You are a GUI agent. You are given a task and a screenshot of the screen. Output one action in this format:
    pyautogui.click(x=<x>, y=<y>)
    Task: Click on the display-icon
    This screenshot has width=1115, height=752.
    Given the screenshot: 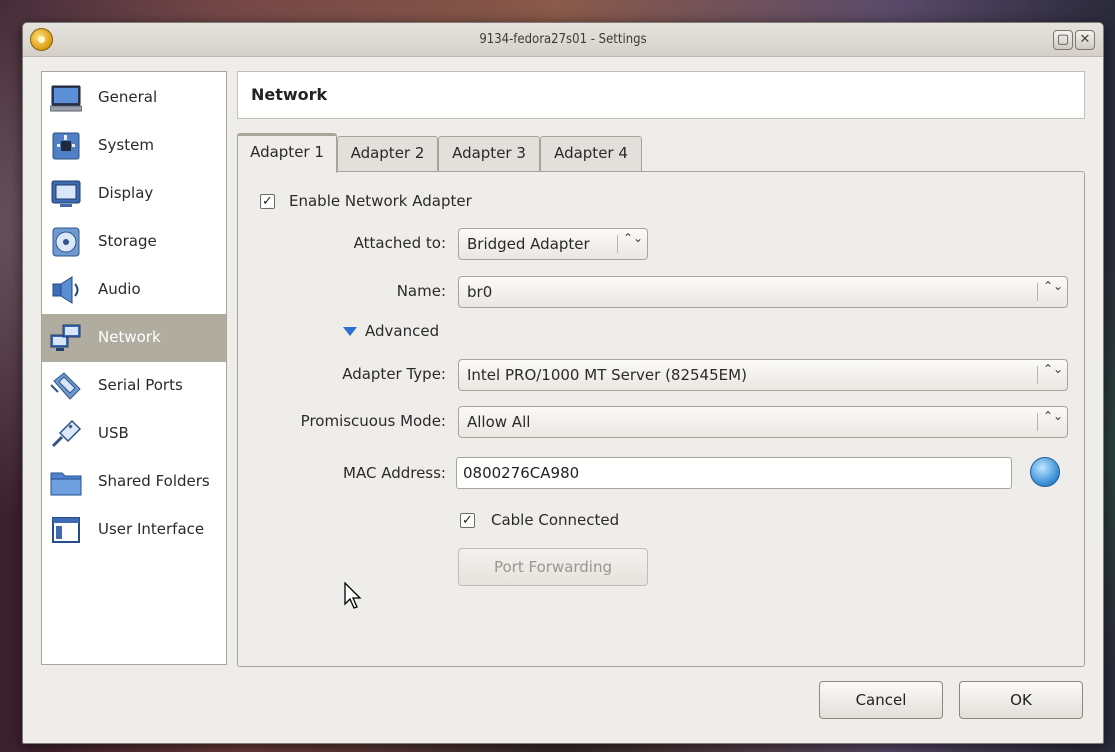 What is the action you would take?
    pyautogui.click(x=66, y=193)
    